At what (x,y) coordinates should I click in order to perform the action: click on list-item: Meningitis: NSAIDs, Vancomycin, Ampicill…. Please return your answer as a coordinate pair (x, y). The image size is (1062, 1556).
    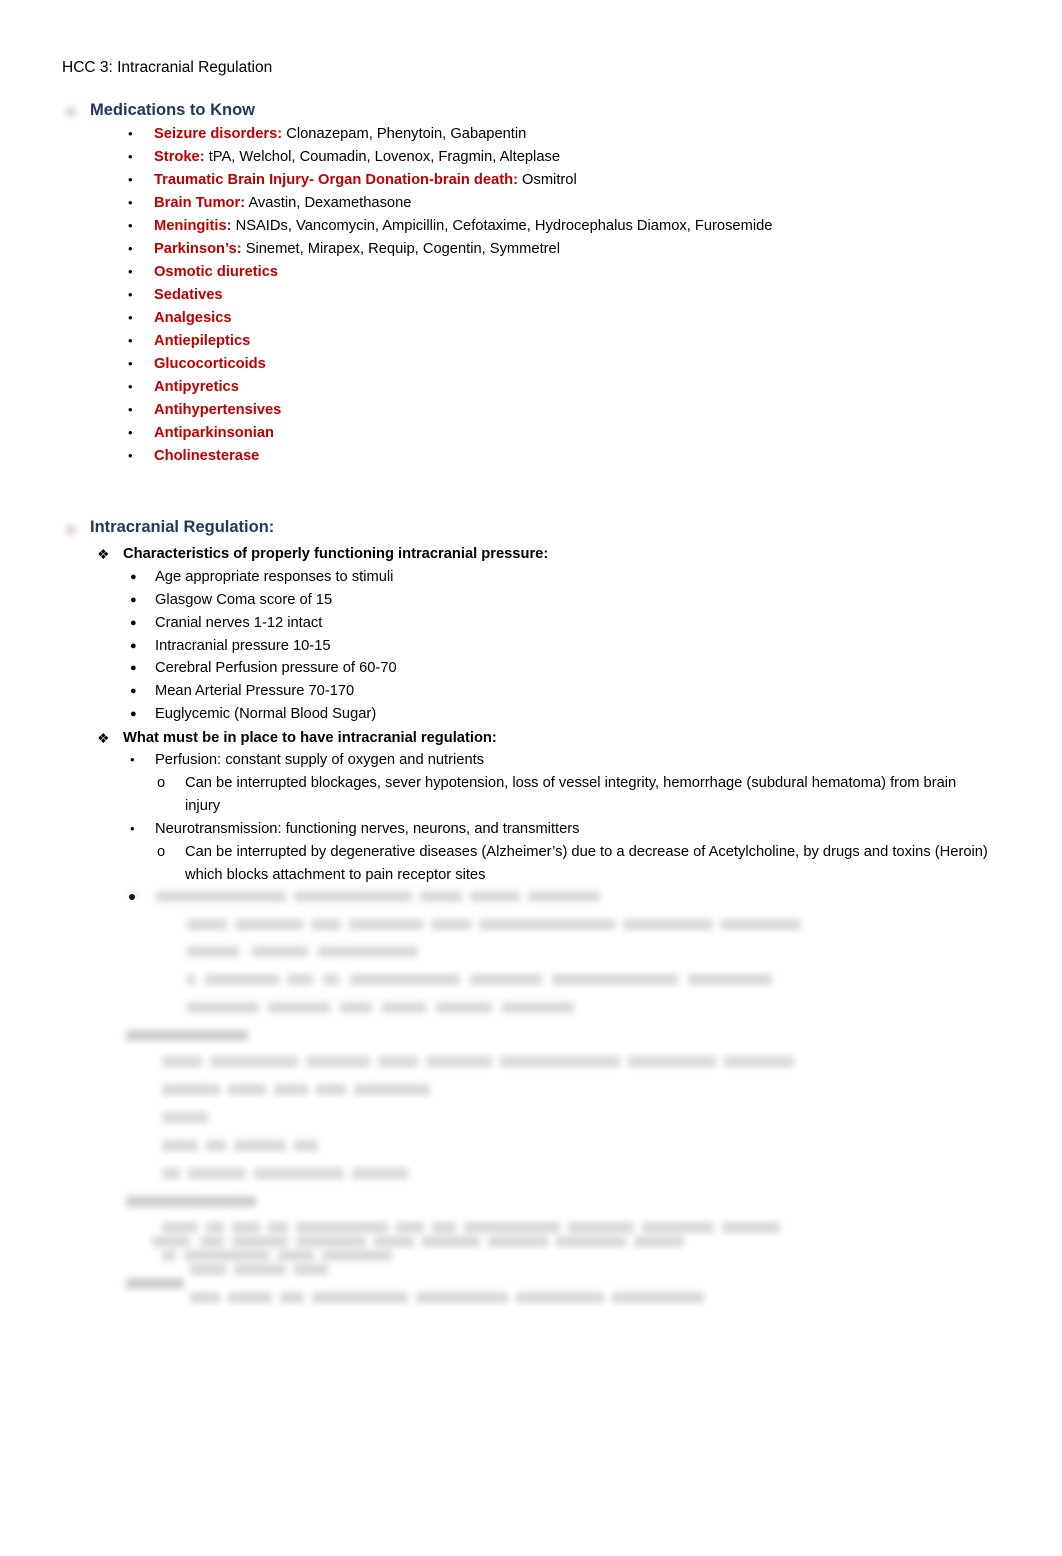
    Looking at the image, I should click on (463, 226).